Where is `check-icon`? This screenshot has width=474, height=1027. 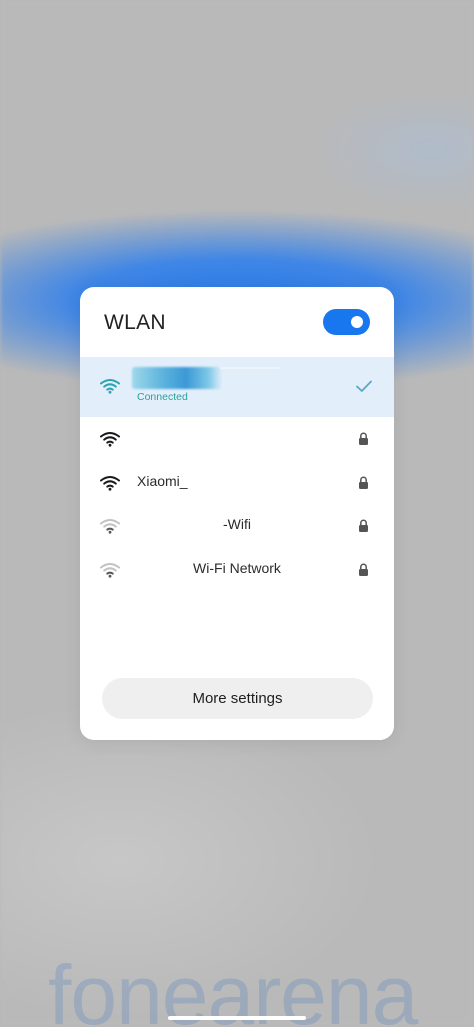
check-icon is located at coordinates (364, 386).